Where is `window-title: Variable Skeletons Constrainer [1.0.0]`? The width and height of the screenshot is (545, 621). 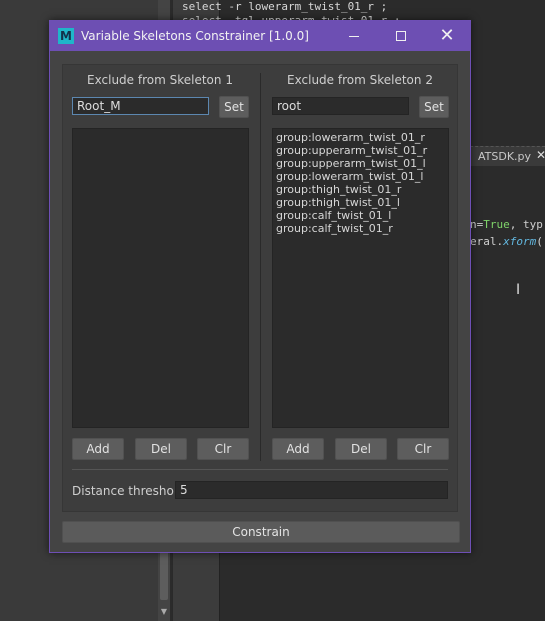
window-title: Variable Skeletons Constrainer [1.0.0] is located at coordinates (195, 36).